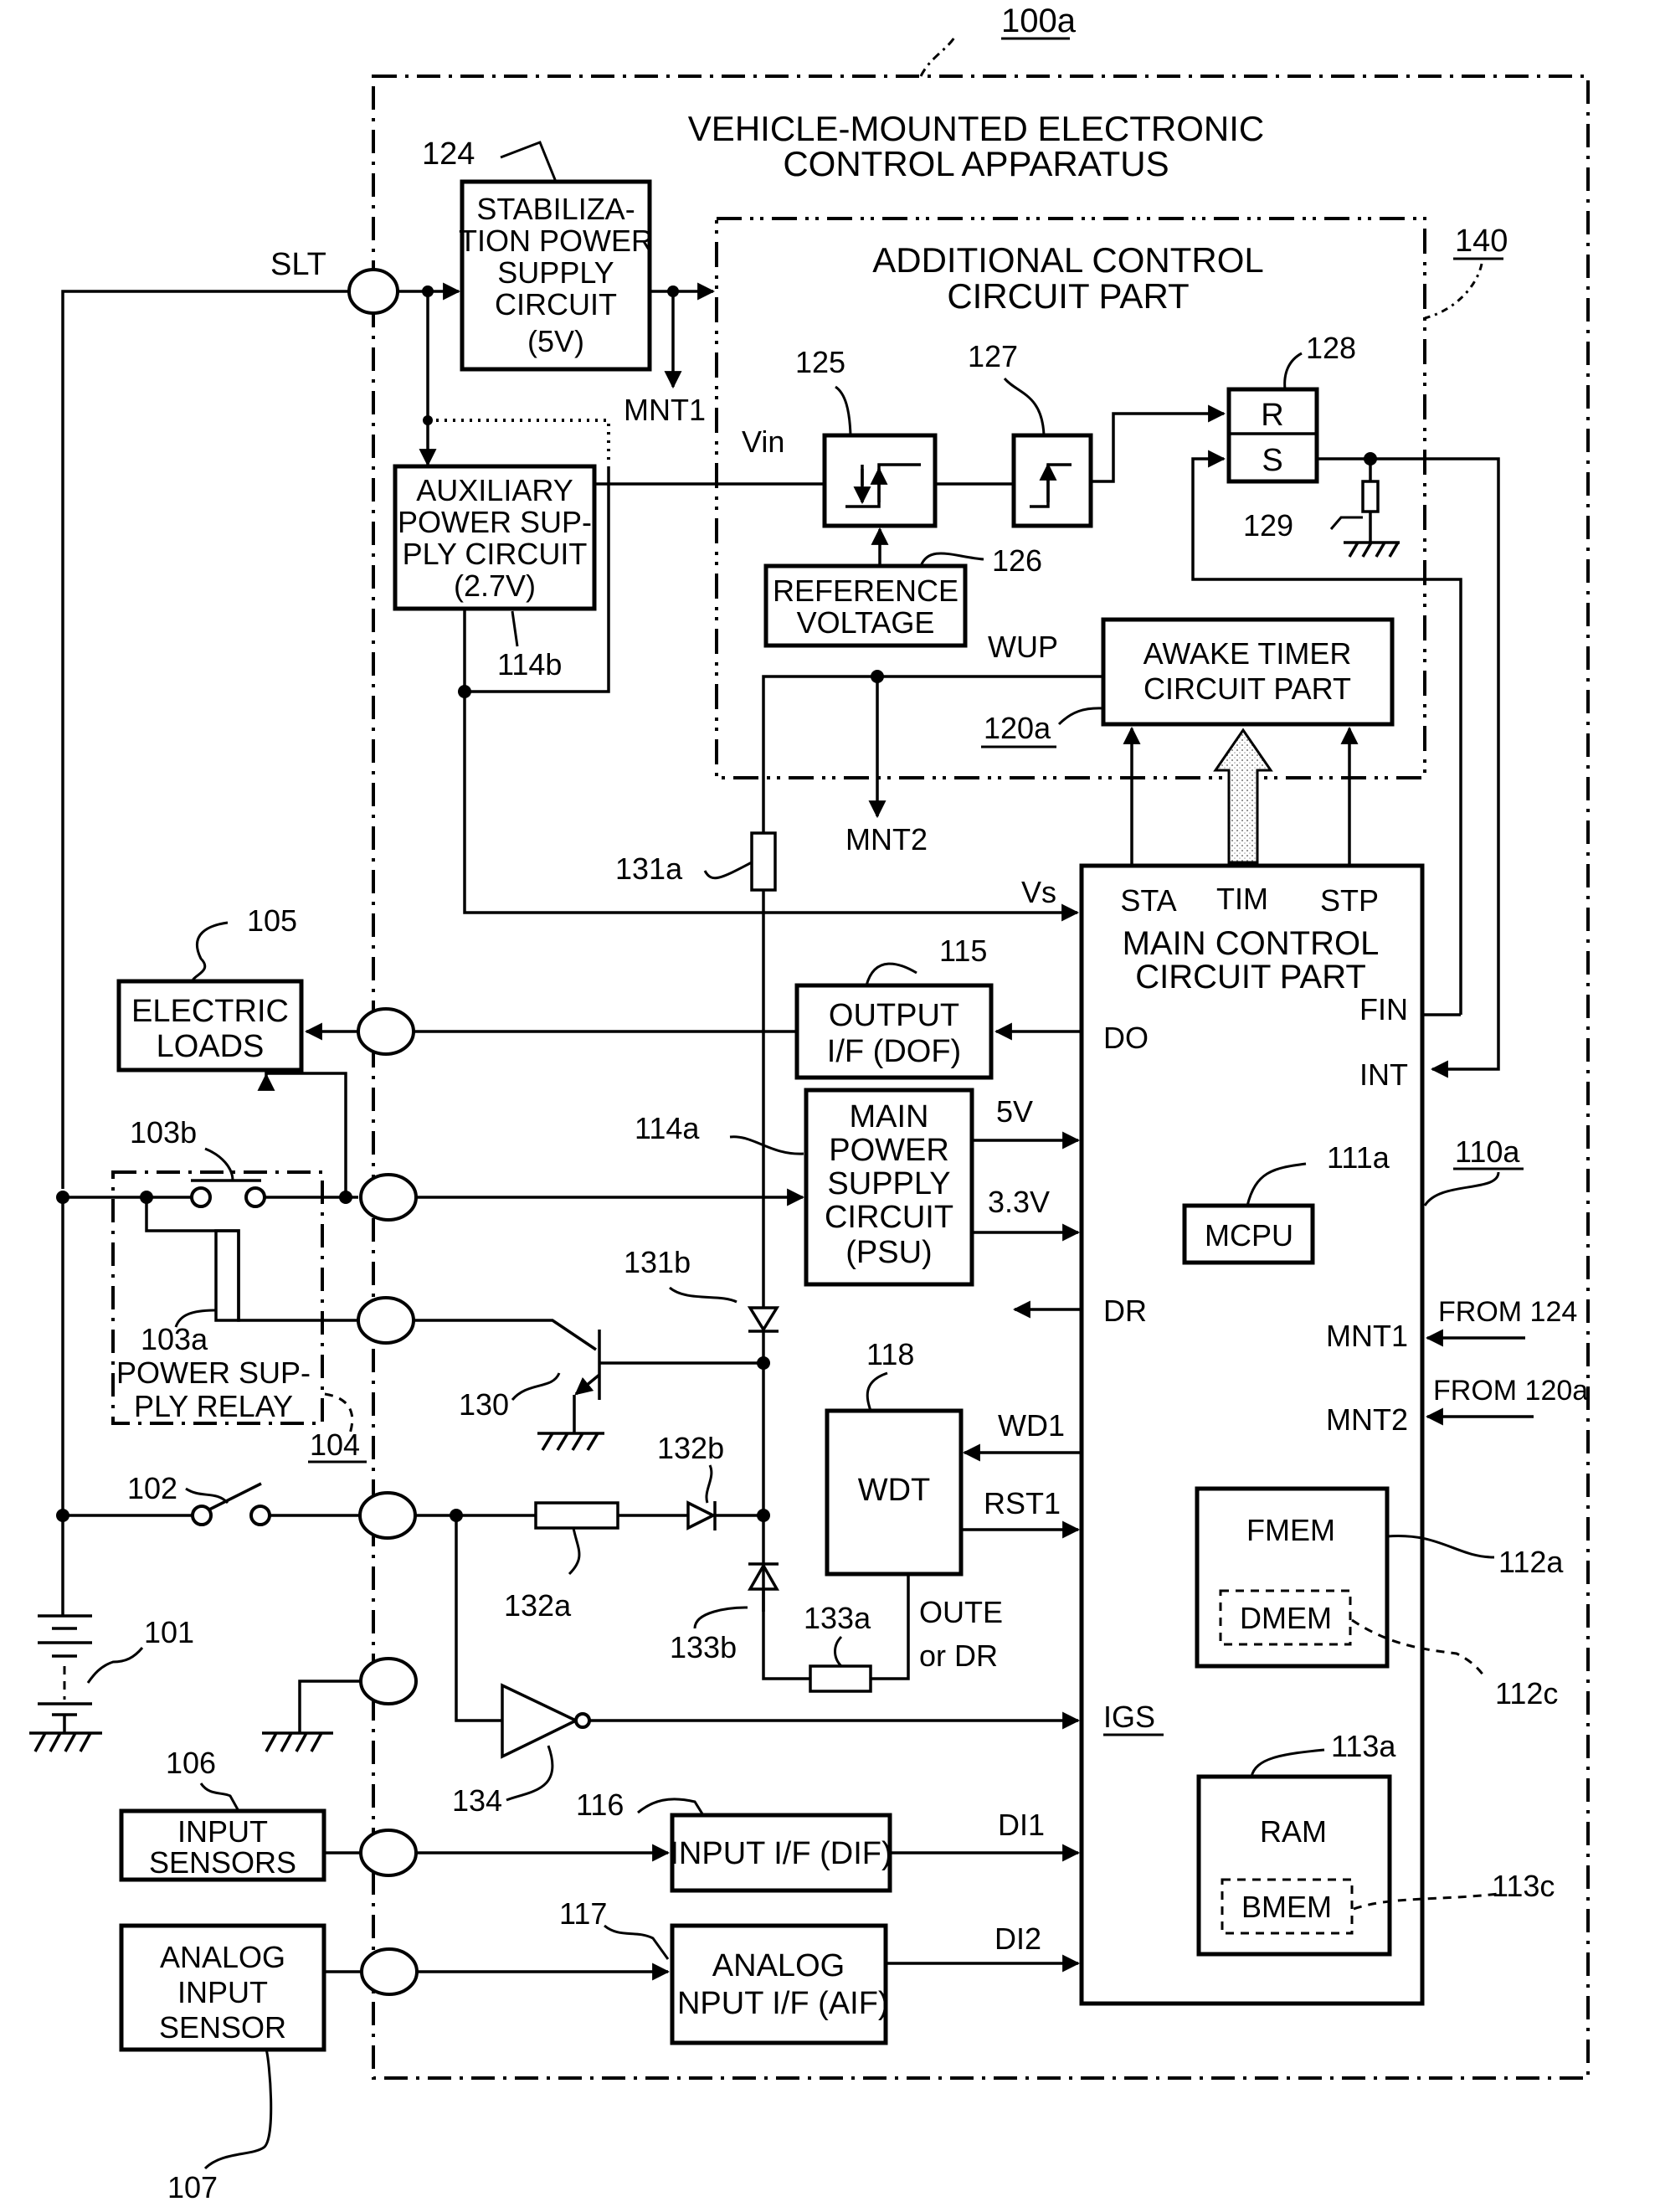 The width and height of the screenshot is (1660, 2212). Describe the element at coordinates (1250, 977) in the screenshot. I see `main-title-line2: CIRCUIT PART` at that location.